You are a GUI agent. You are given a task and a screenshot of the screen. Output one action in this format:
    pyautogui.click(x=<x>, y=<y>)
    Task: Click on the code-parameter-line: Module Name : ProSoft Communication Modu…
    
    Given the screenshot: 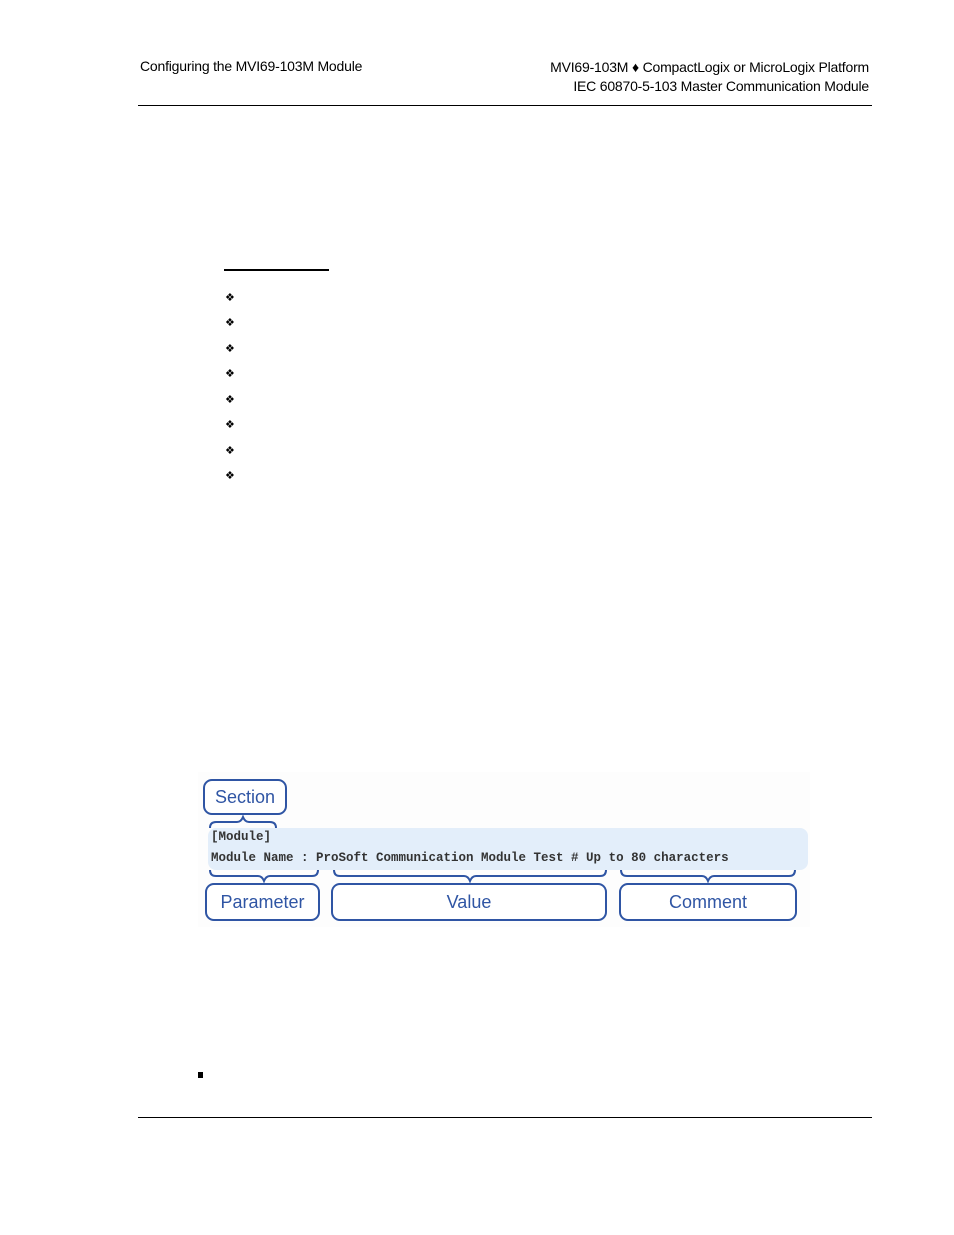 What is the action you would take?
    pyautogui.click(x=470, y=858)
    